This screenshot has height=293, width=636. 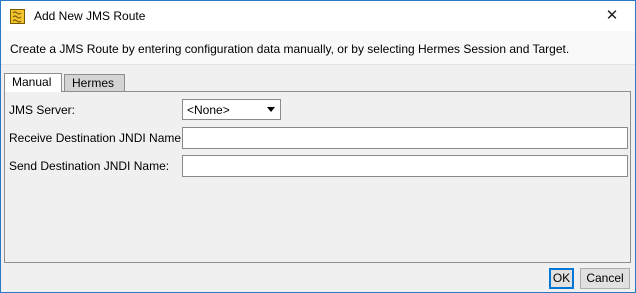 I want to click on send-destination-input, so click(x=405, y=166).